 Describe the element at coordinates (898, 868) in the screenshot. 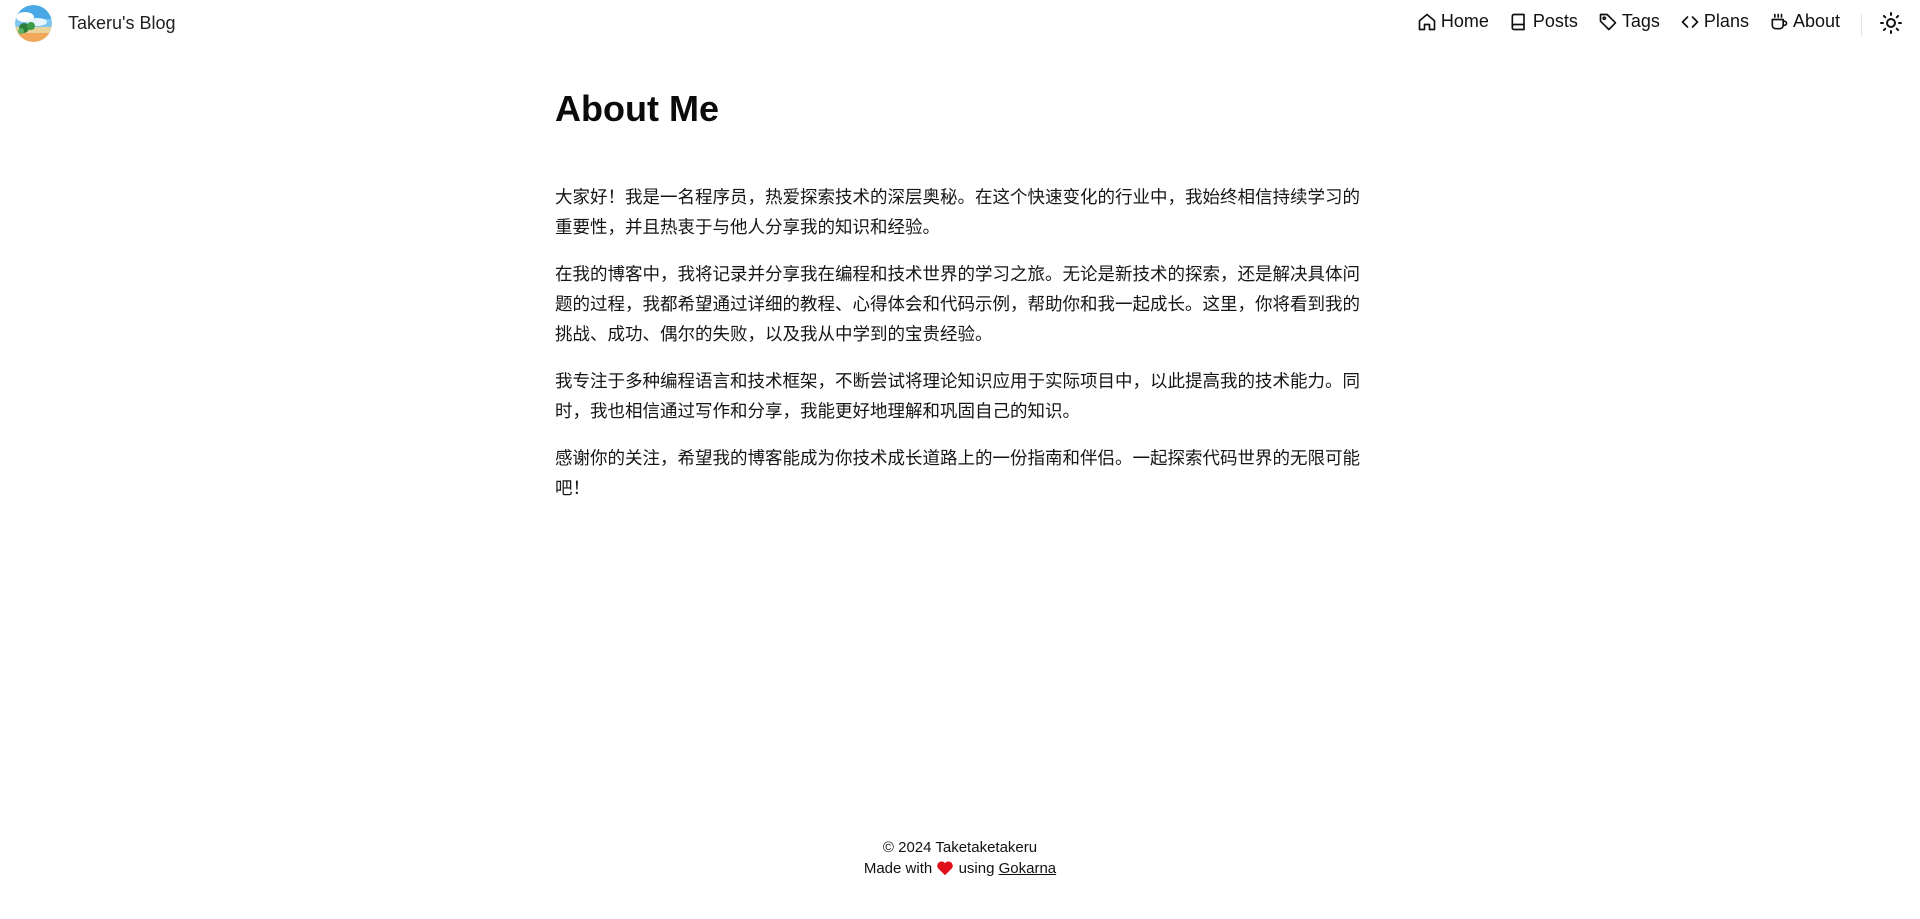

I see `footer-made-with: Made with` at that location.